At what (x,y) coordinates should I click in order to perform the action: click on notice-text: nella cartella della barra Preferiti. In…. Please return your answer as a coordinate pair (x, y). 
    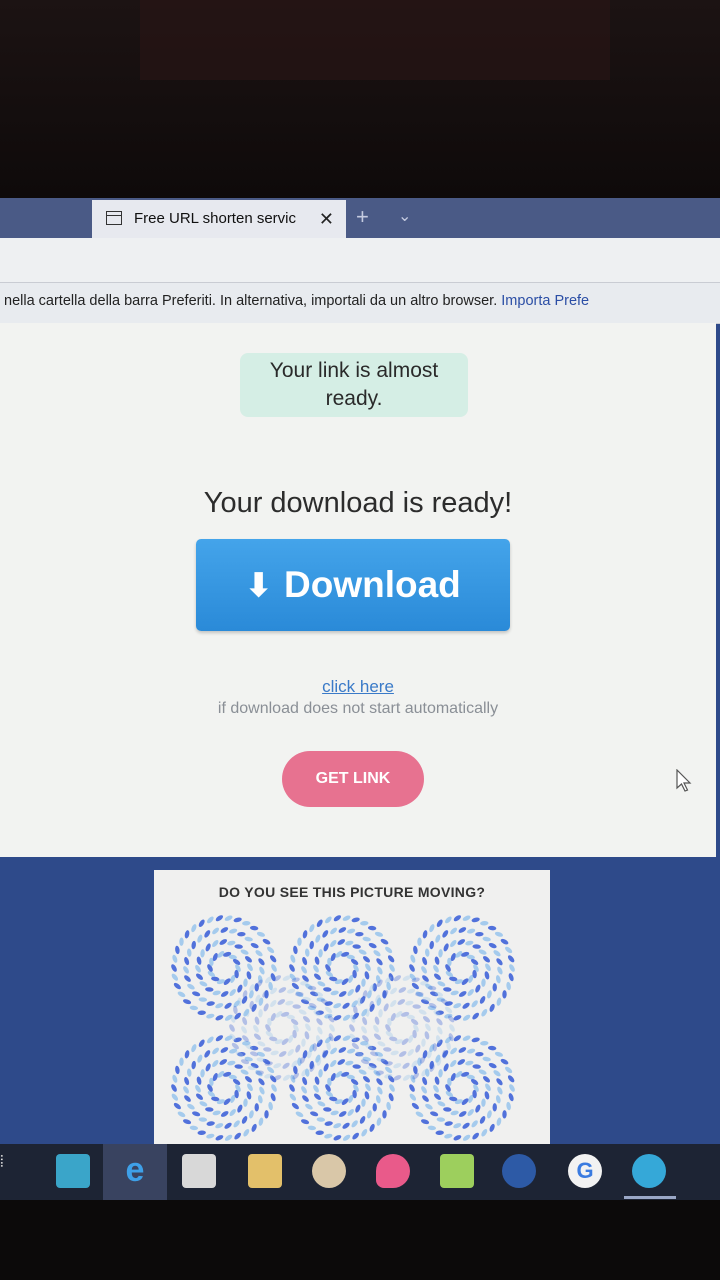
    Looking at the image, I should click on (251, 301).